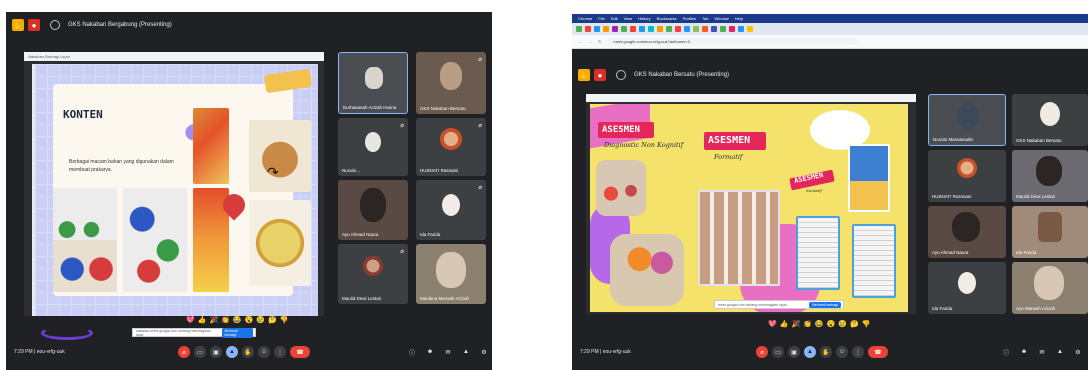 Image resolution: width=1088 pixels, height=370 pixels. What do you see at coordinates (585, 18) in the screenshot?
I see `menu-item: Chrome` at bounding box center [585, 18].